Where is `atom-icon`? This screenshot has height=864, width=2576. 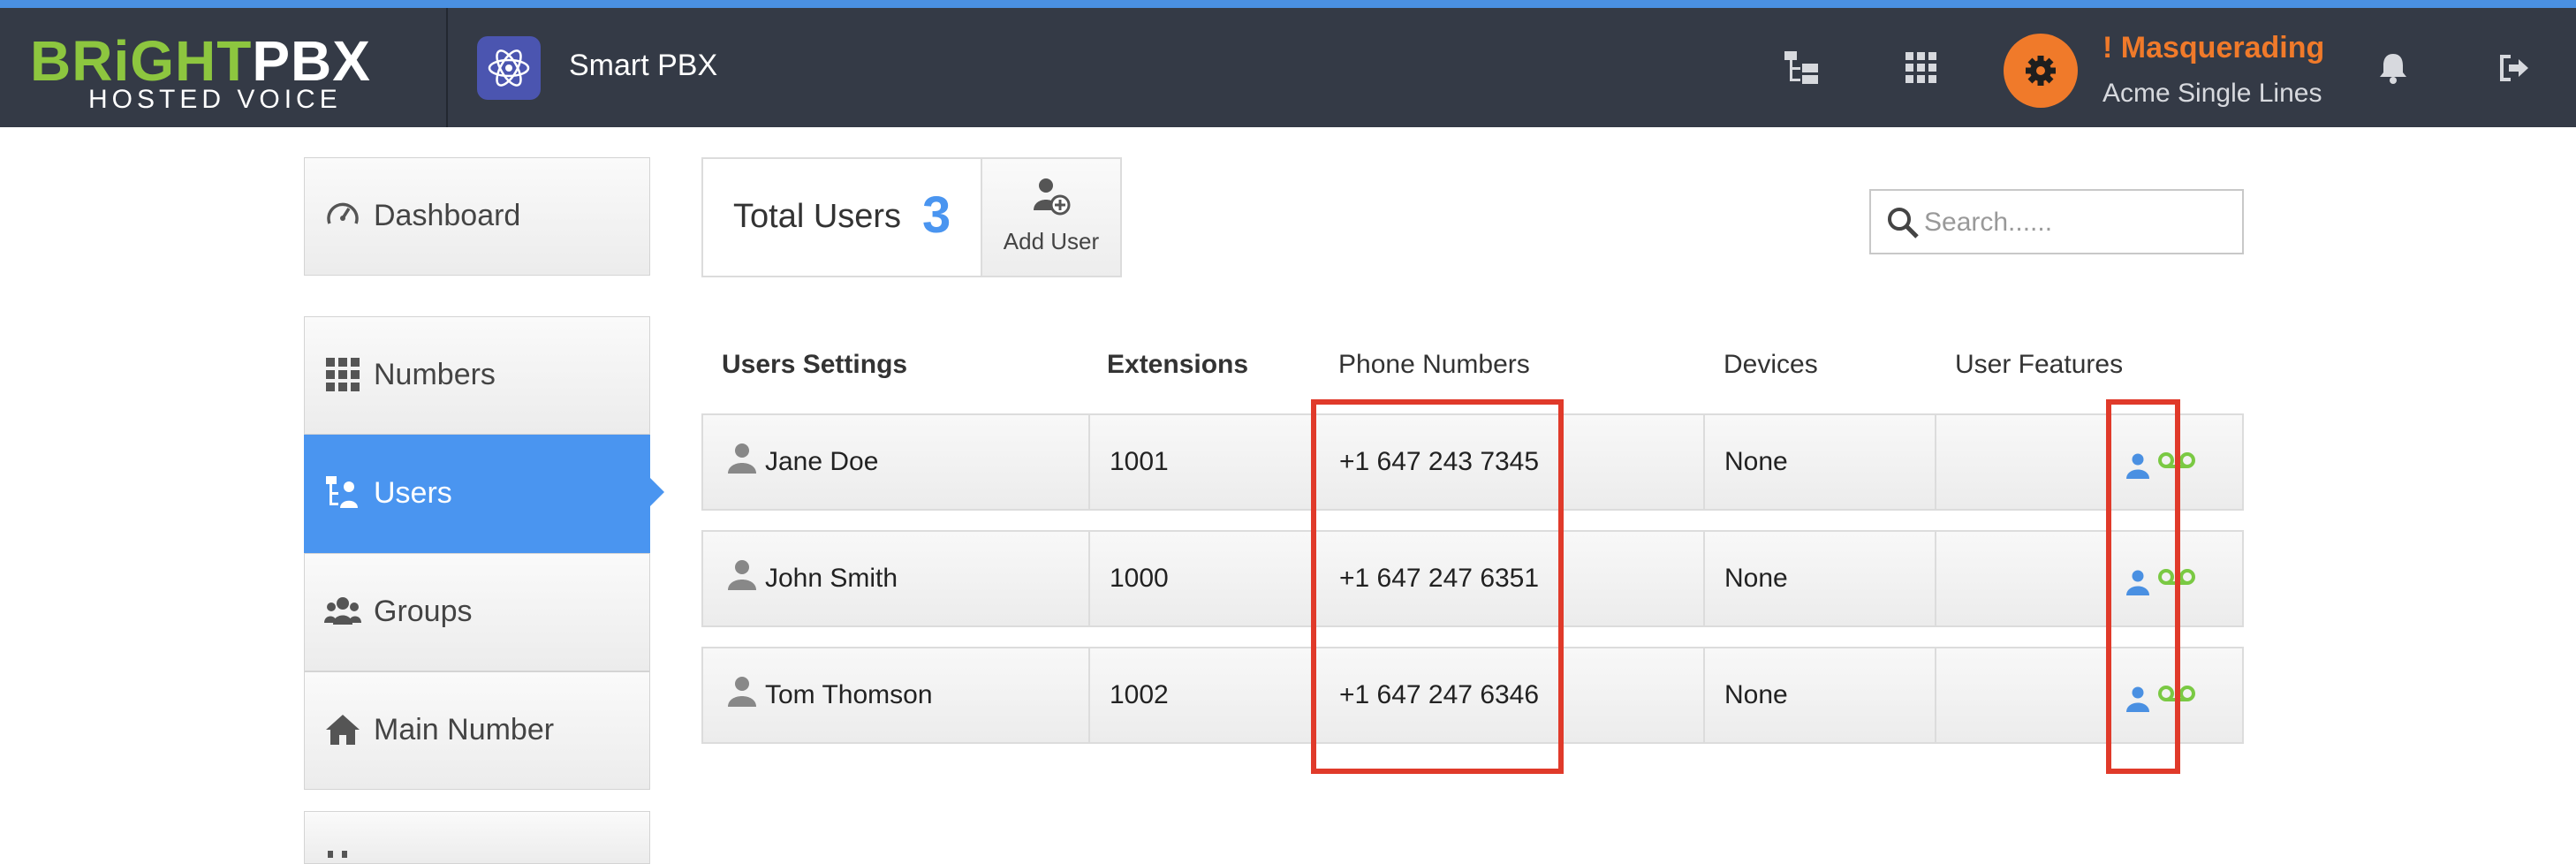 atom-icon is located at coordinates (509, 68).